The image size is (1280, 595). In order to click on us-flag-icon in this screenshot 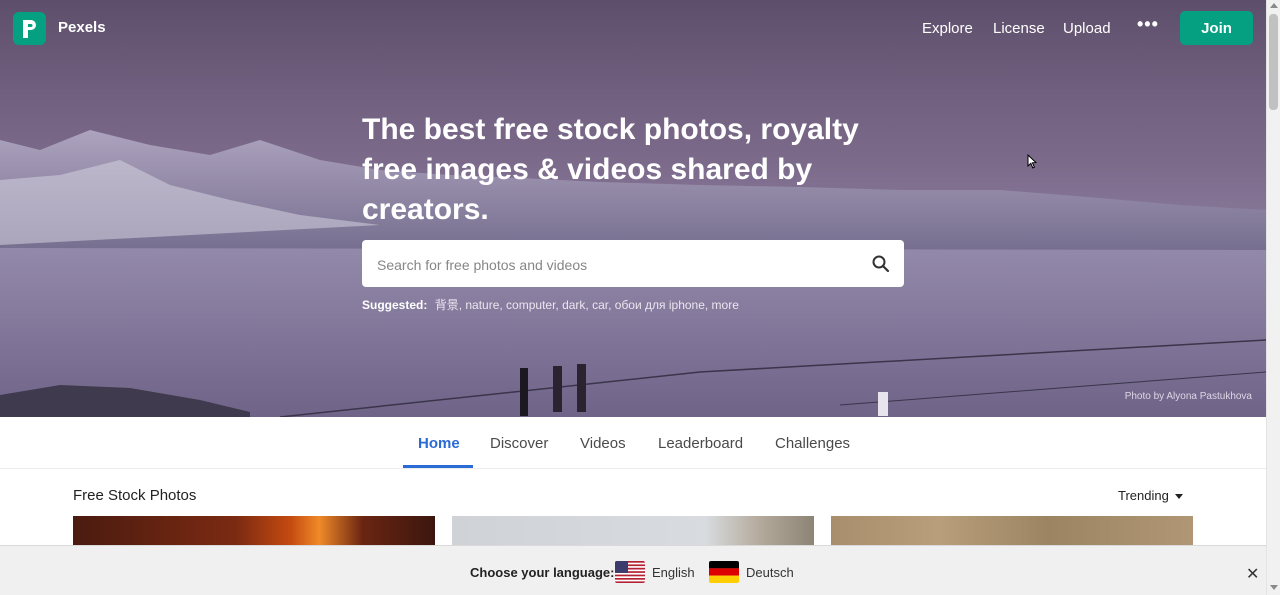, I will do `click(630, 572)`.